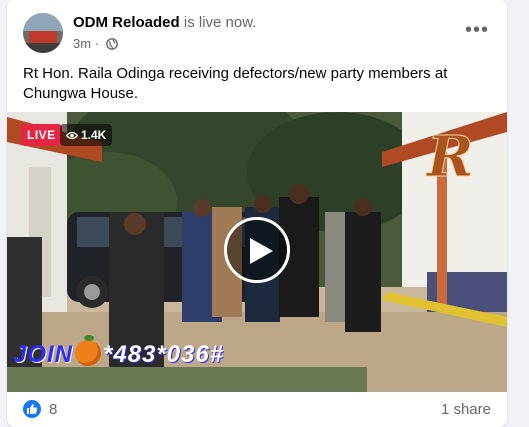 This screenshot has height=427, width=529. I want to click on orange-icon, so click(88, 350).